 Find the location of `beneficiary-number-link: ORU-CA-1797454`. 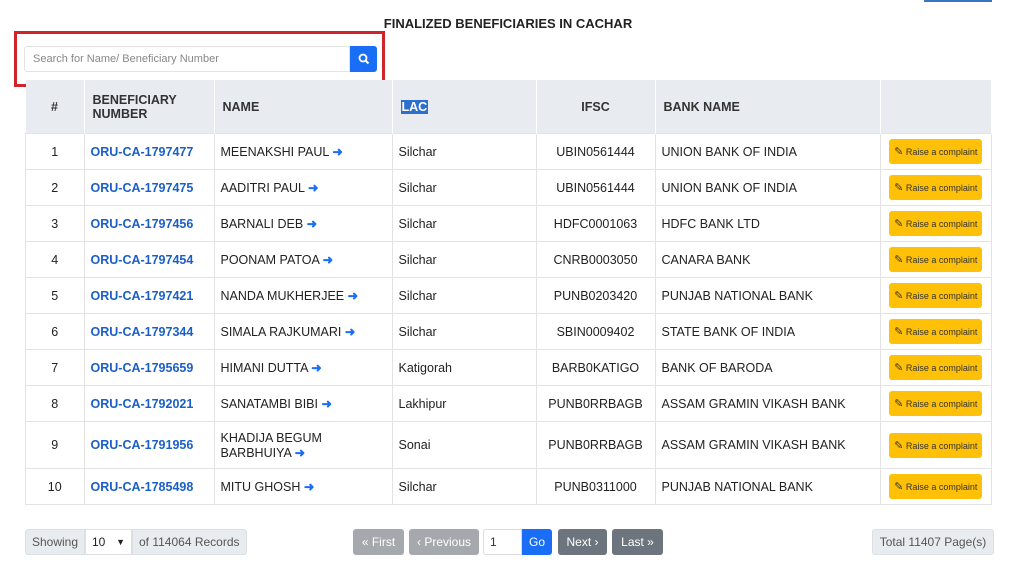

beneficiary-number-link: ORU-CA-1797454 is located at coordinates (149, 259).